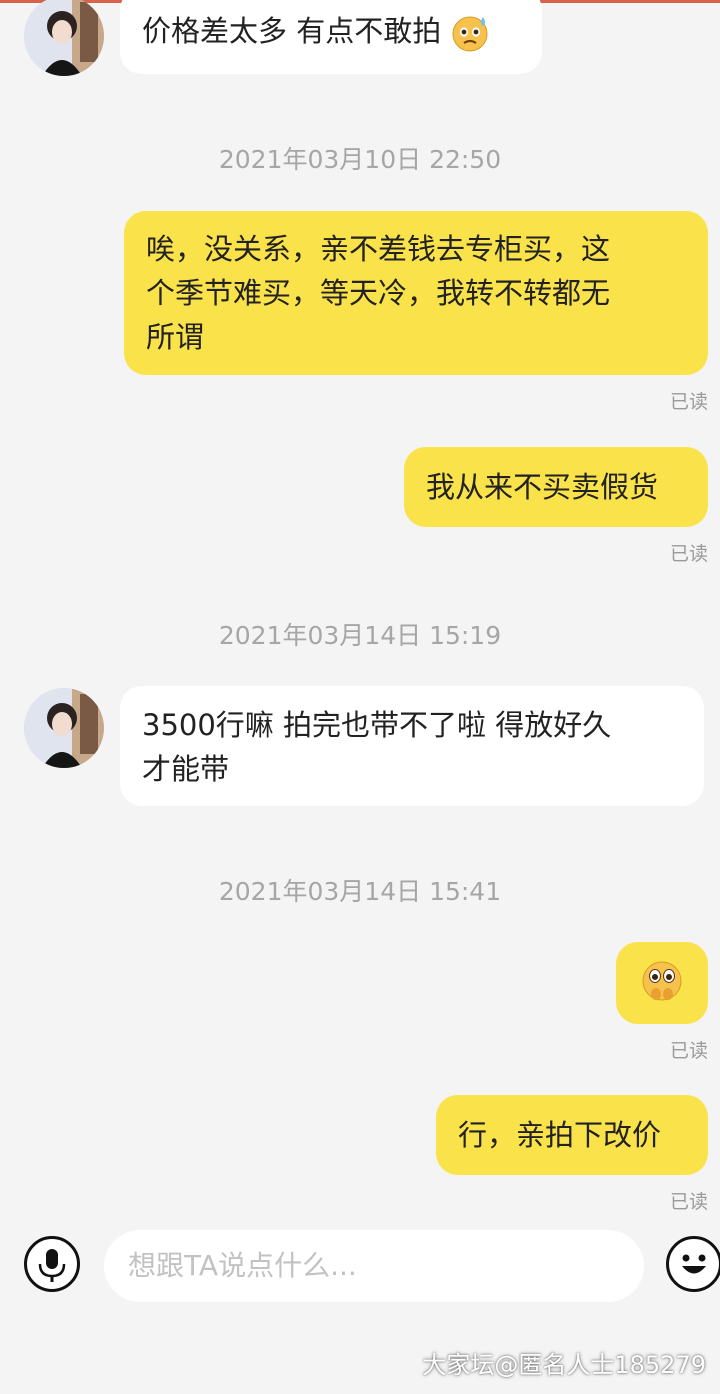  I want to click on message-line: 唉，没关系，亲不差钱去专柜买，这, so click(378, 249).